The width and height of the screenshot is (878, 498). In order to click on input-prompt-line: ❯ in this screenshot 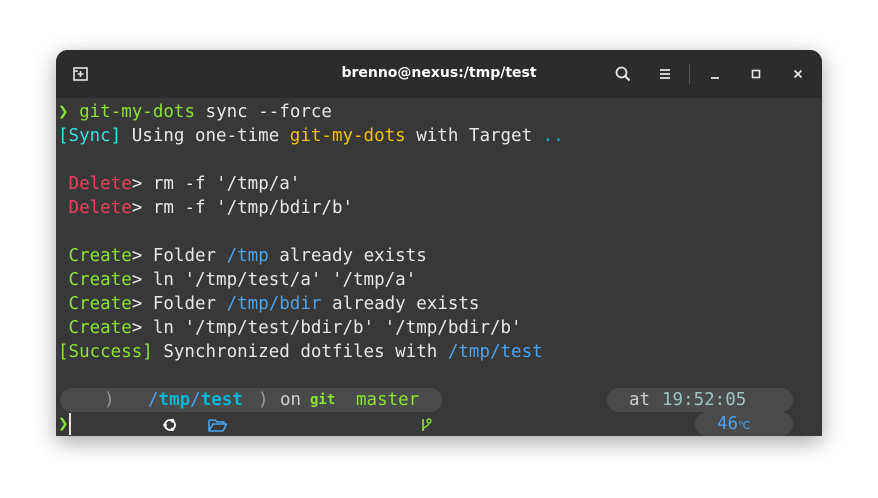, I will do `click(64, 424)`.